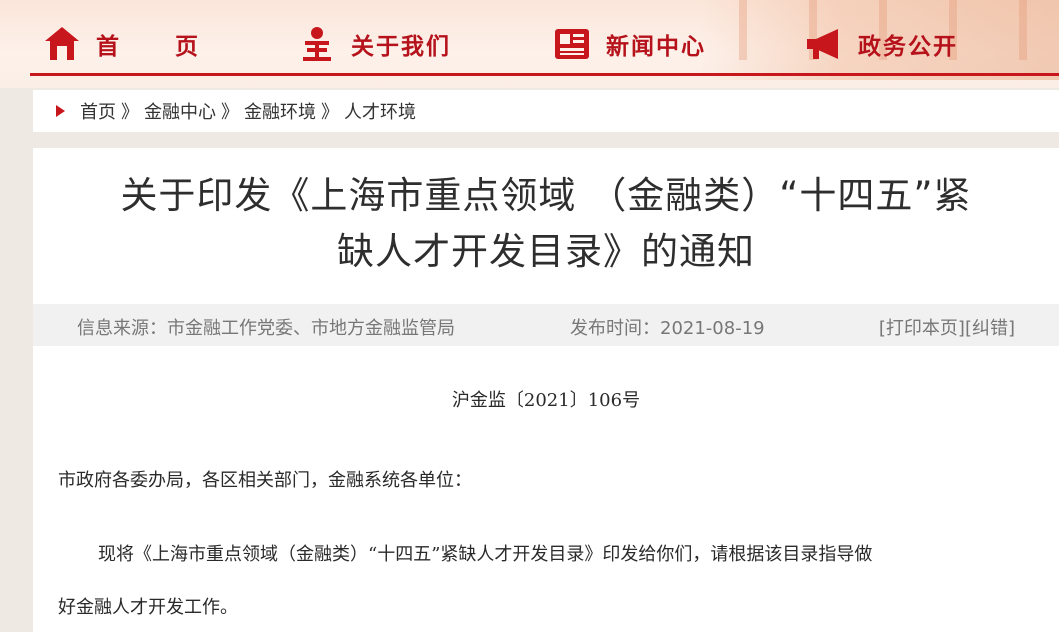 The height and width of the screenshot is (632, 1059). Describe the element at coordinates (656, 47) in the screenshot. I see `nav-label: 新闻中心` at that location.